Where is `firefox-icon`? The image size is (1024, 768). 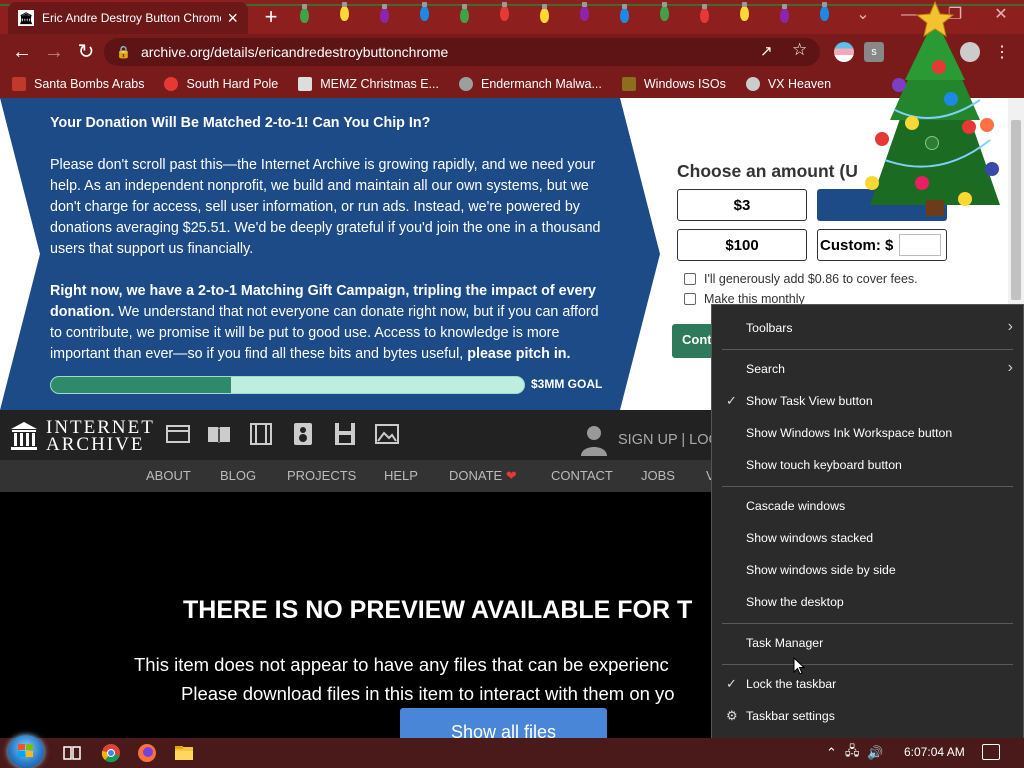
firefox-icon is located at coordinates (147, 753).